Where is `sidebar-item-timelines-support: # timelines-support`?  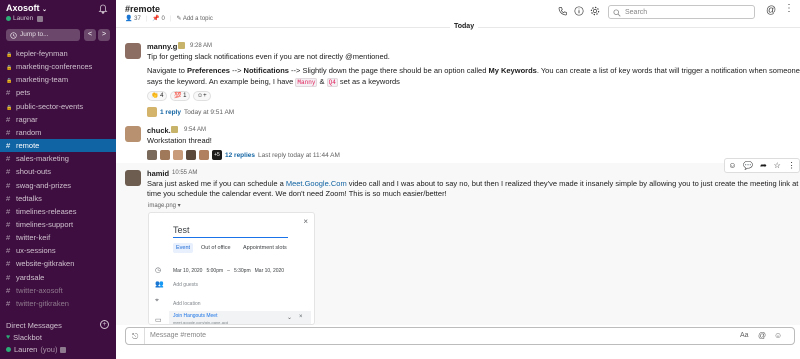
sidebar-item-timelines-support: # timelines-support is located at coordinates (58, 224).